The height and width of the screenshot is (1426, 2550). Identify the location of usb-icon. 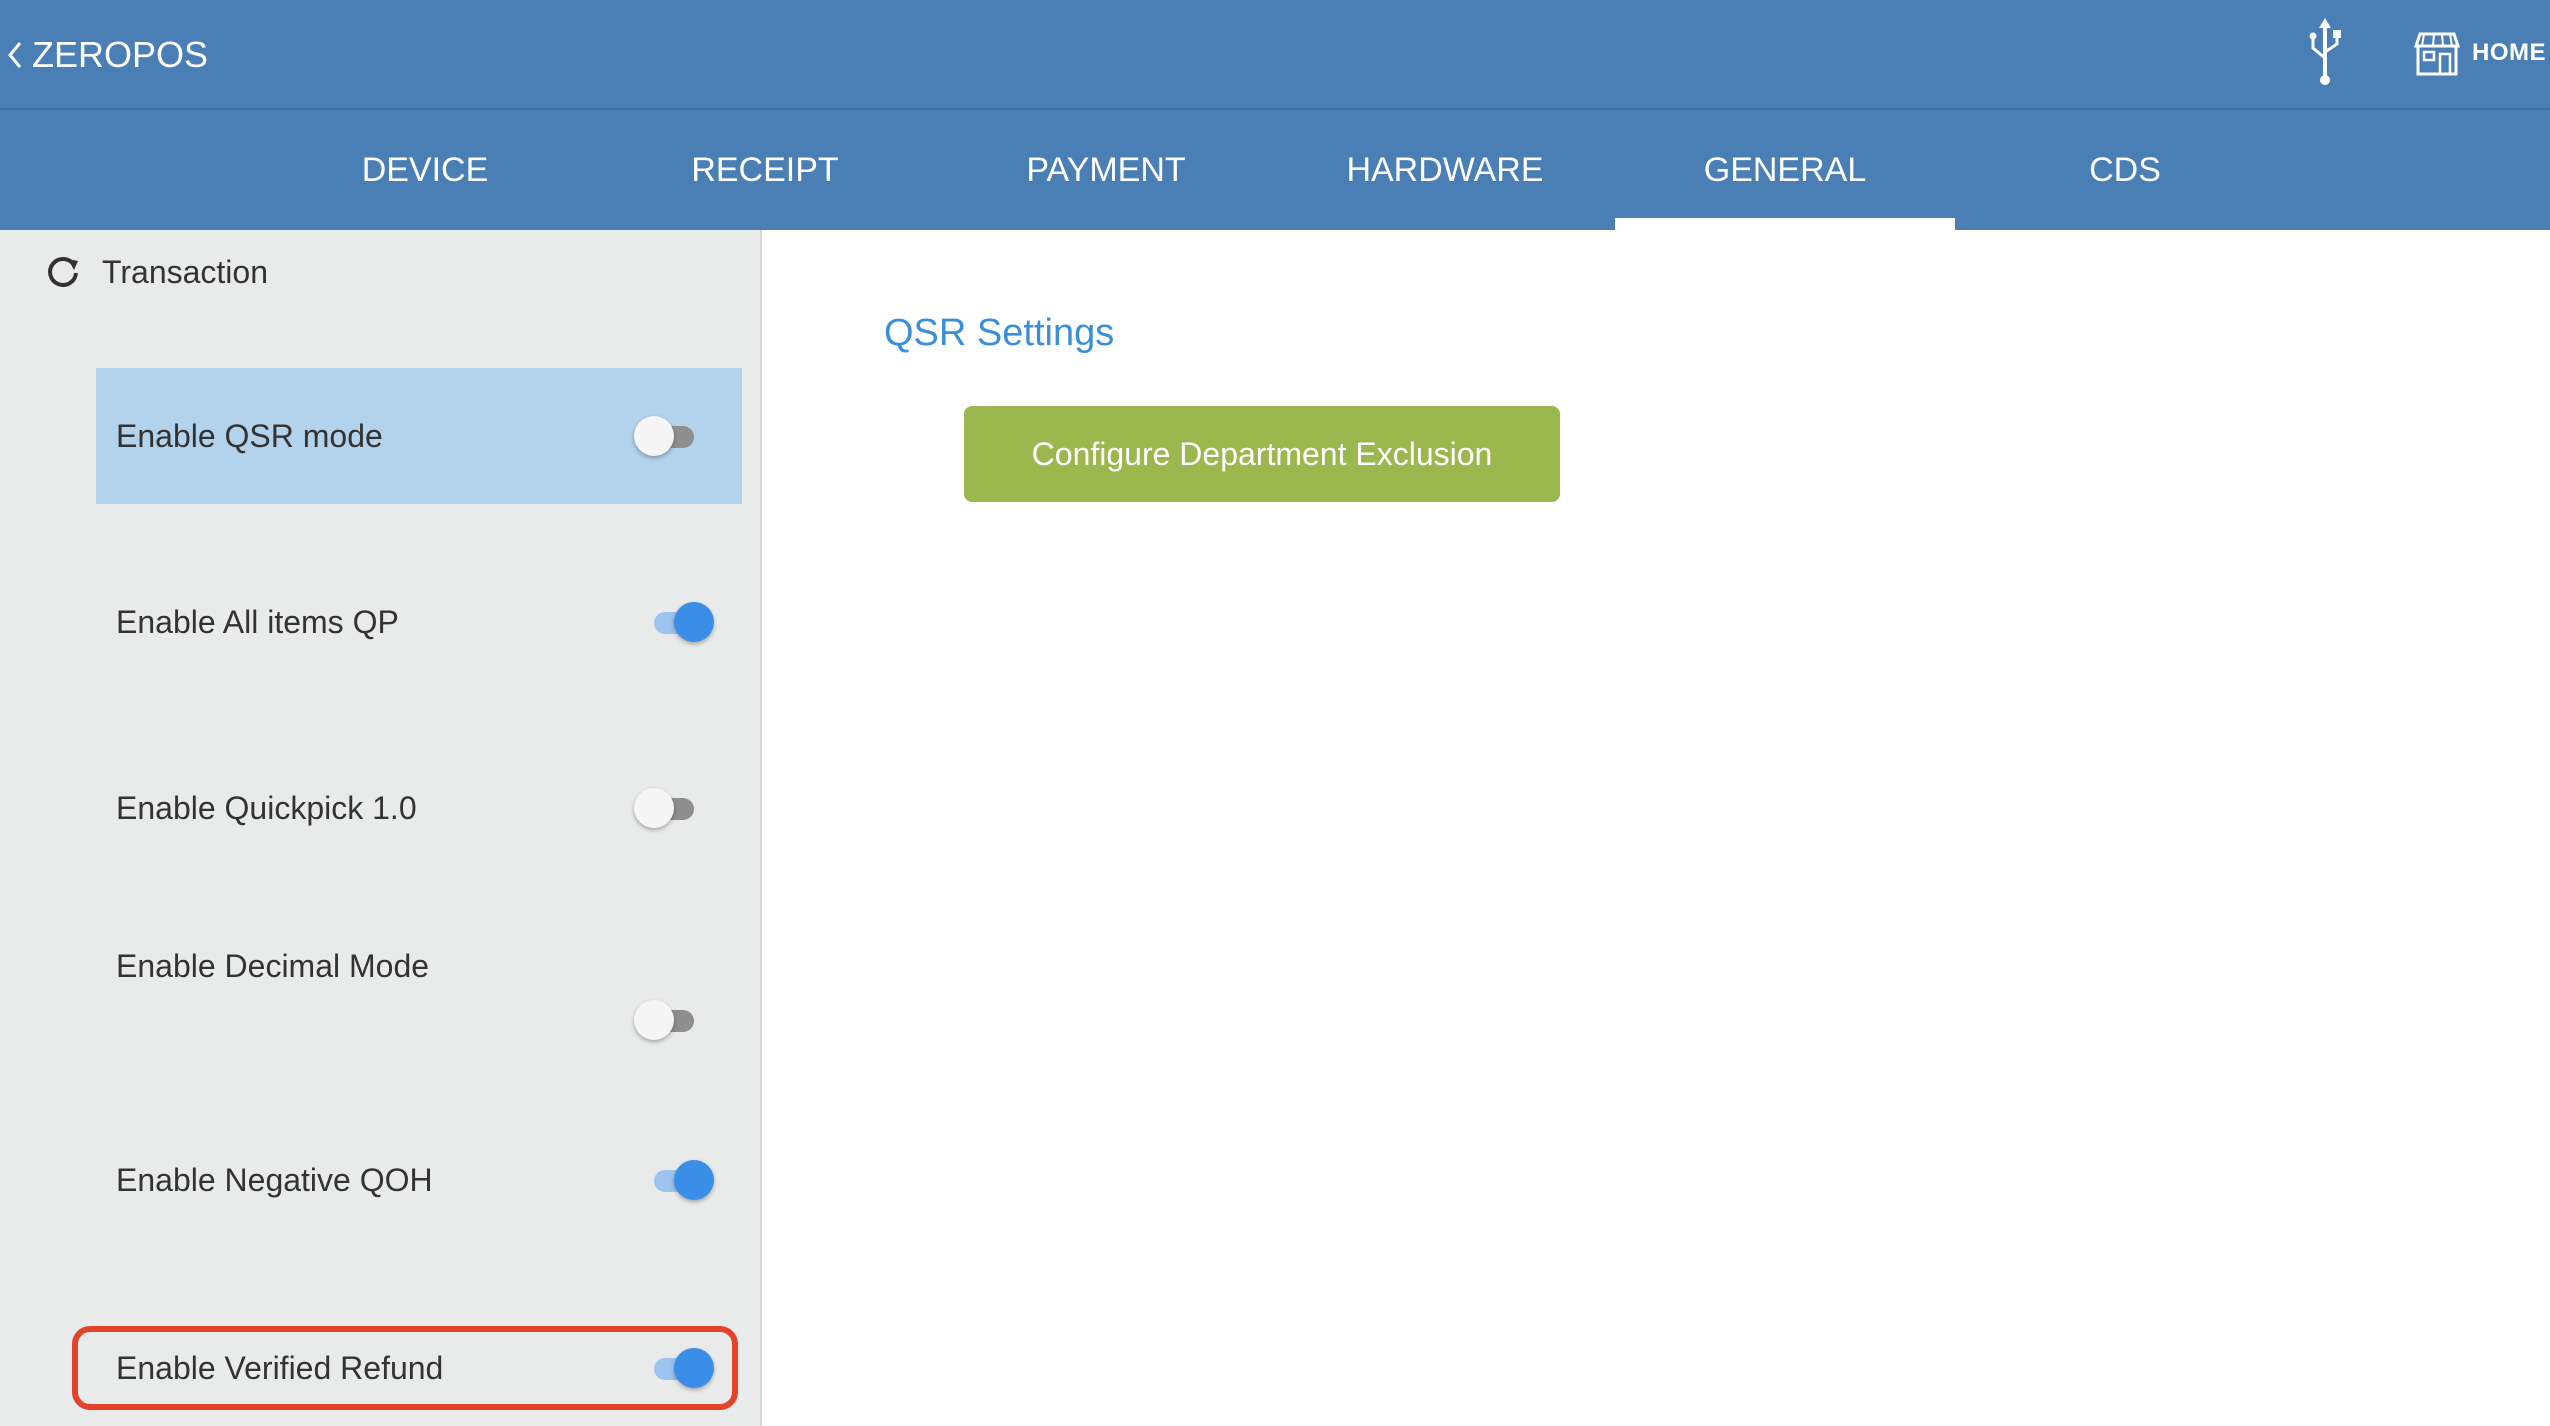
(2325, 53).